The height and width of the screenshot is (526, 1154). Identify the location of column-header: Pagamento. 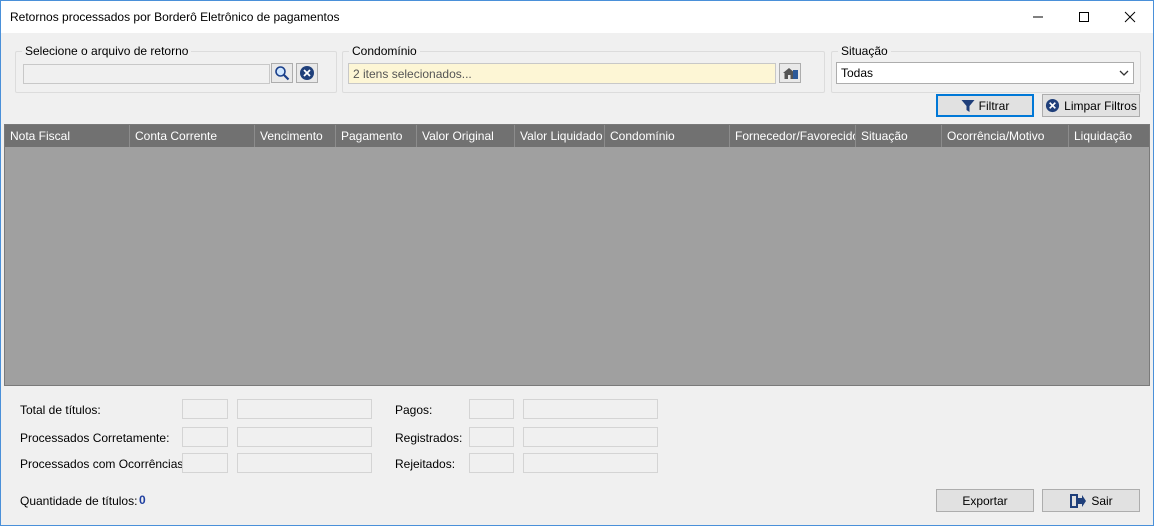
(376, 136).